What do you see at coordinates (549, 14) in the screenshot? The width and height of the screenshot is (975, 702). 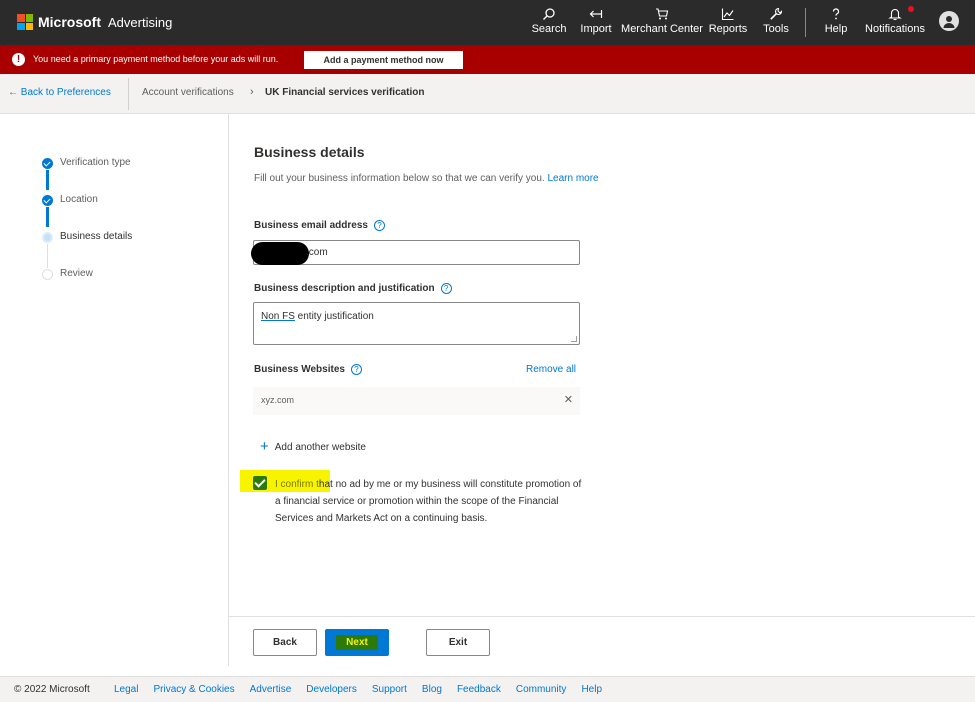 I see `search-icon` at bounding box center [549, 14].